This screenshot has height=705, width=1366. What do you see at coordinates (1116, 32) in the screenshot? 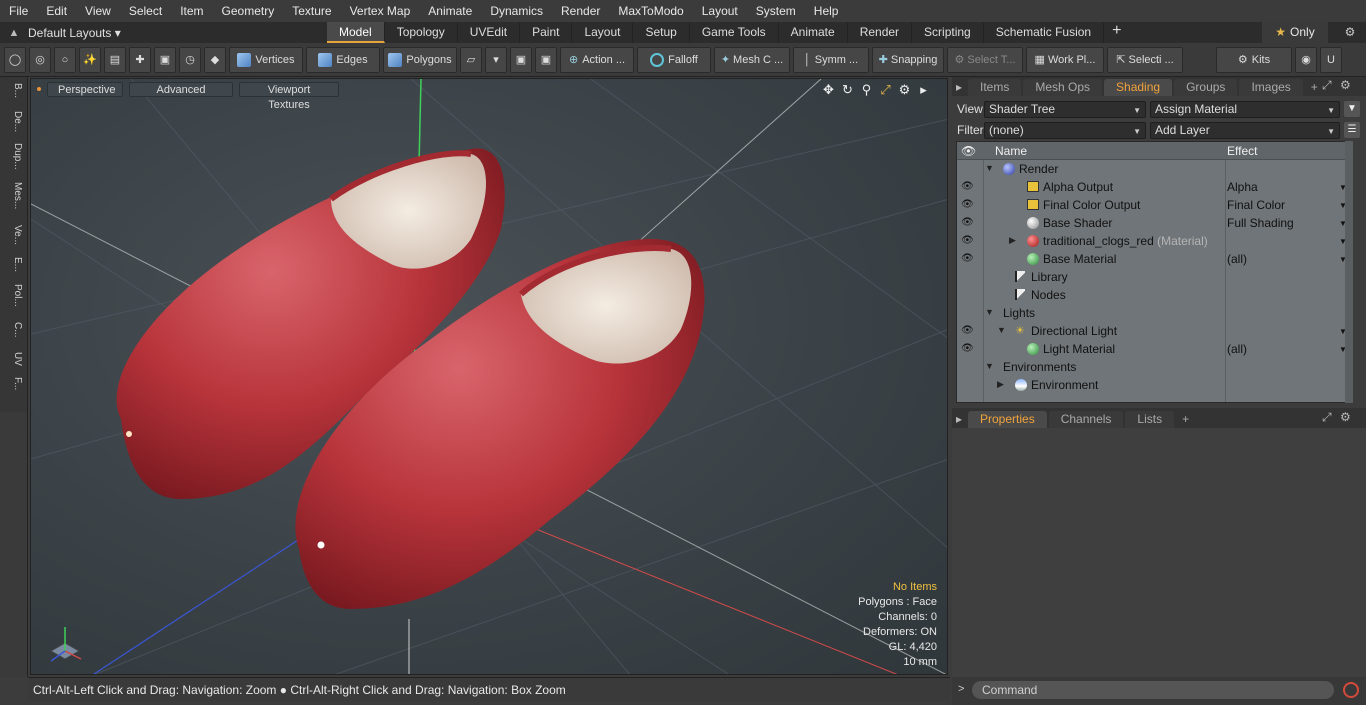
I see `add-layout-tab-icon: +` at bounding box center [1116, 32].